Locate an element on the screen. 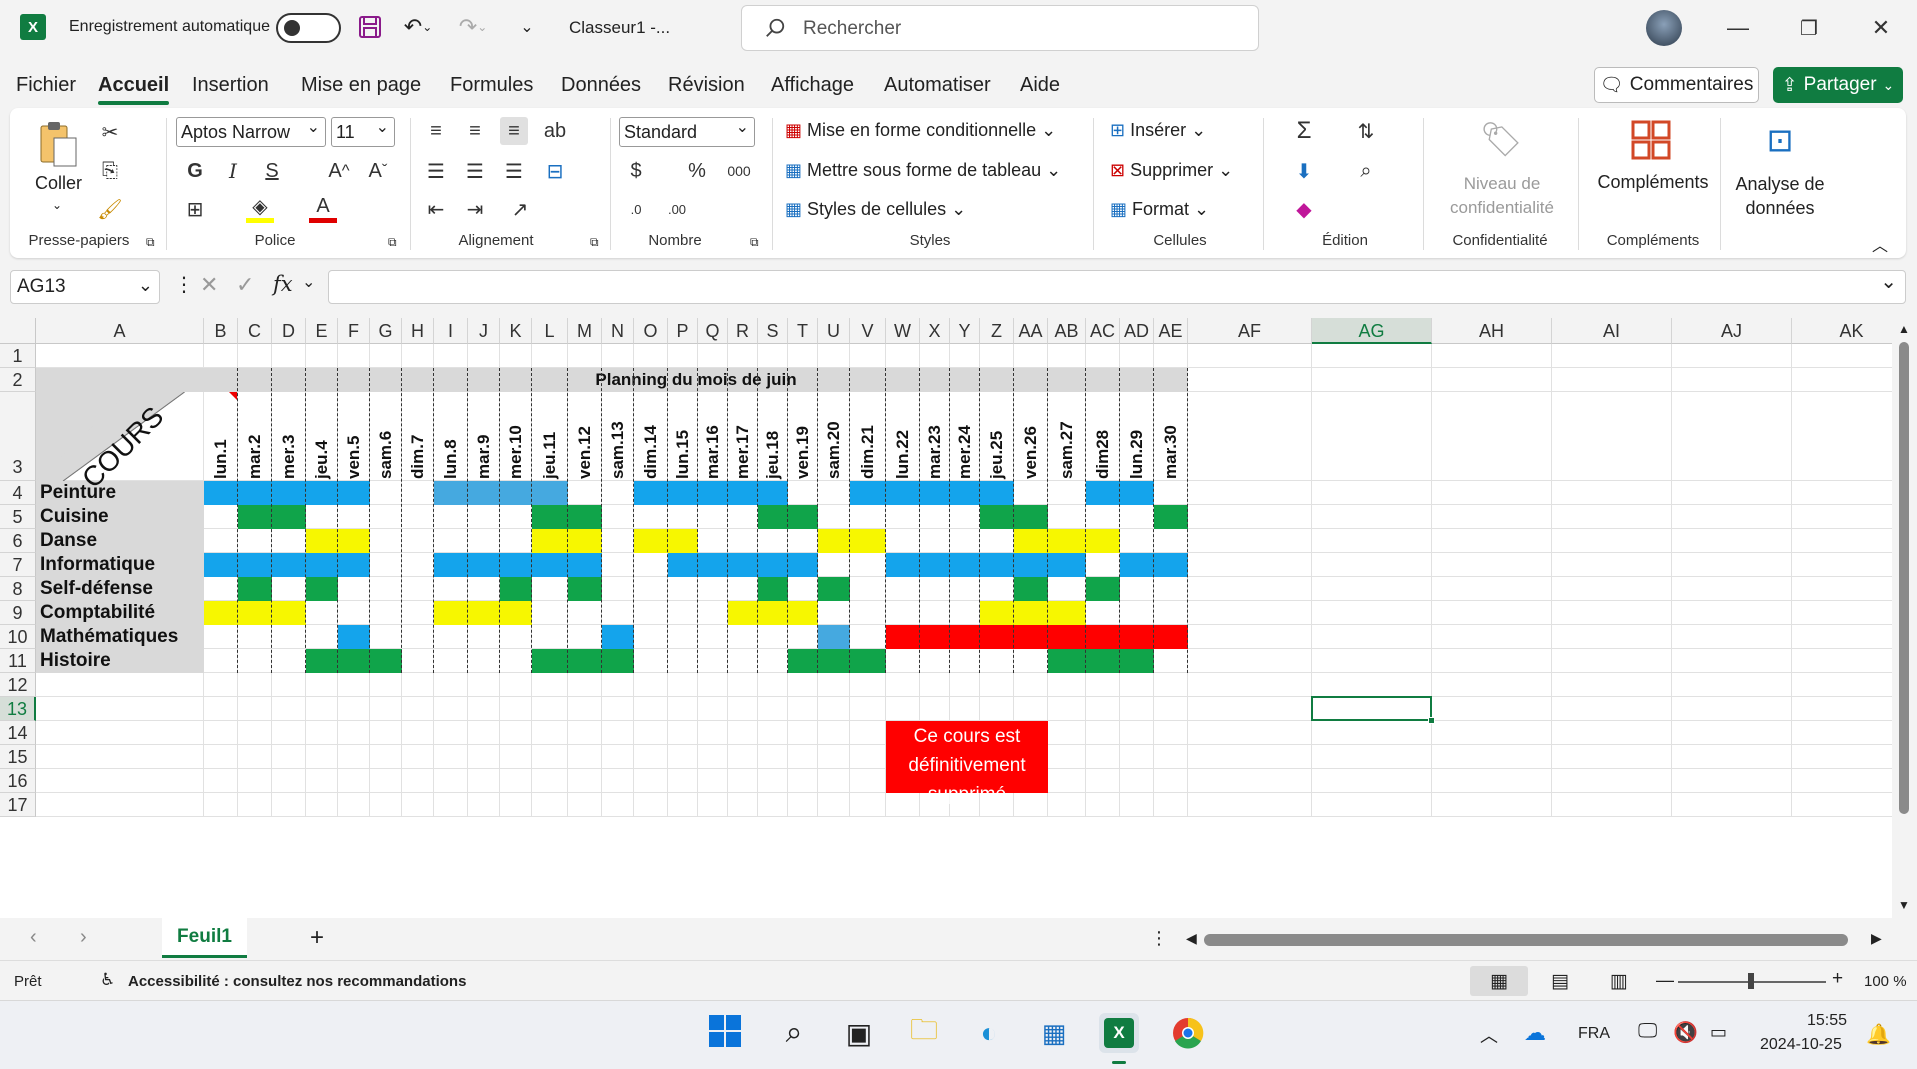  column-header: G is located at coordinates (386, 331).